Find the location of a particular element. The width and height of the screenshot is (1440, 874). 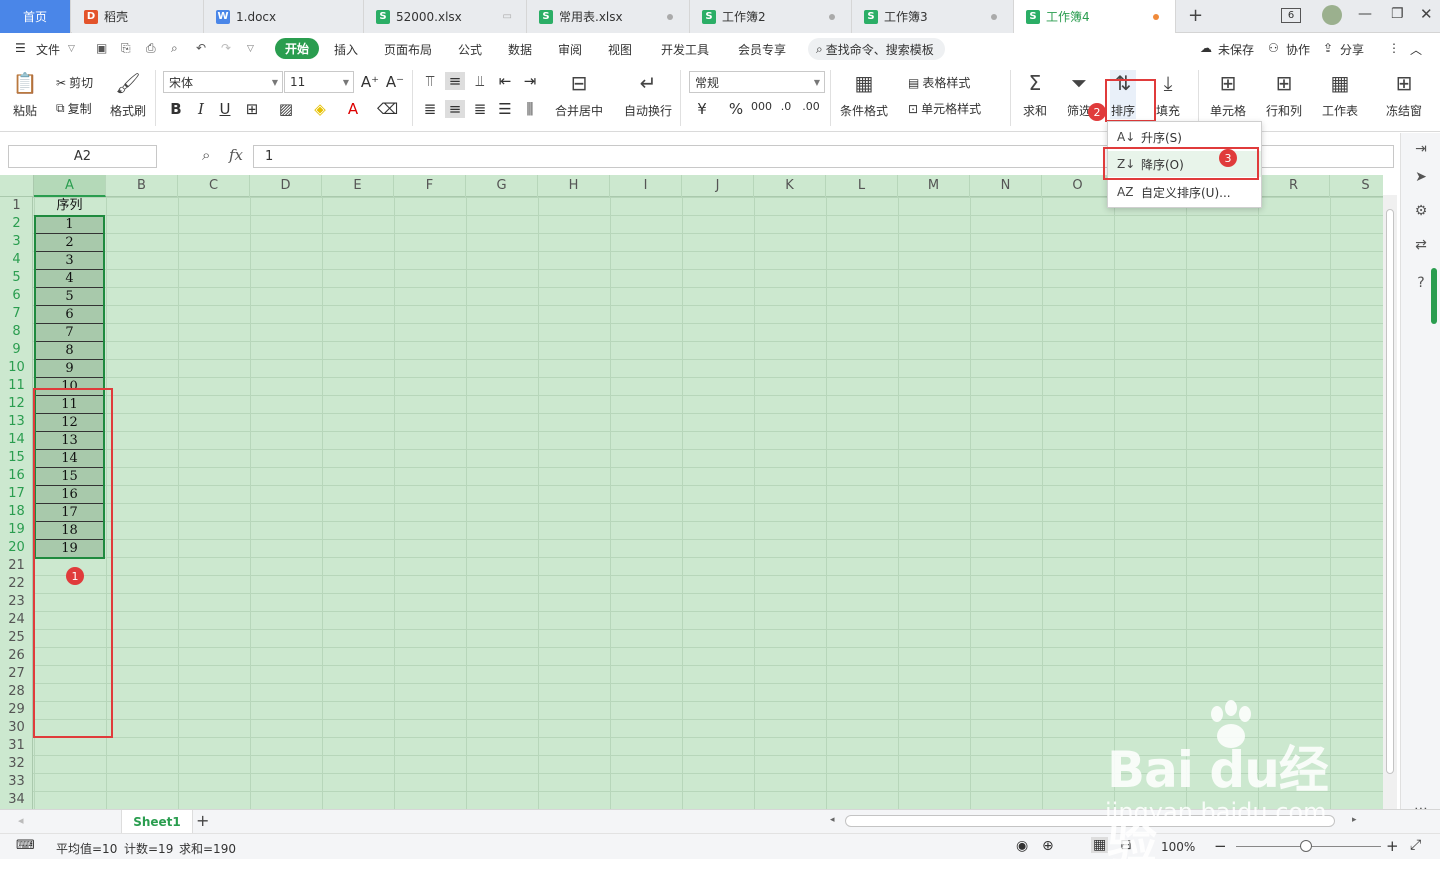

settings-sliders-icon: ⚙ is located at coordinates (1421, 211).